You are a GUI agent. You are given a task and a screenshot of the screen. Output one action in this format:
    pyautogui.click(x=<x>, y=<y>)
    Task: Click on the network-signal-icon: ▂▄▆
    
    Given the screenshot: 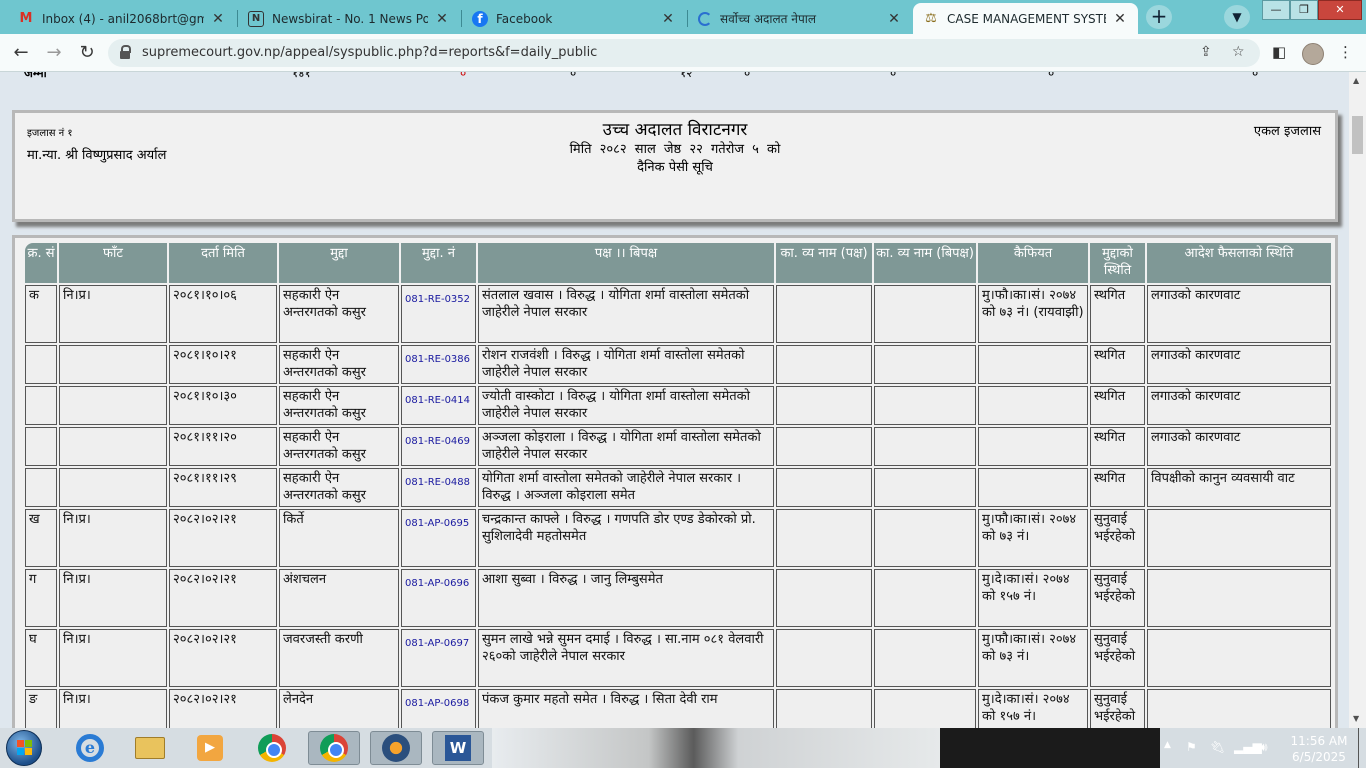 What is the action you would take?
    pyautogui.click(x=1248, y=747)
    